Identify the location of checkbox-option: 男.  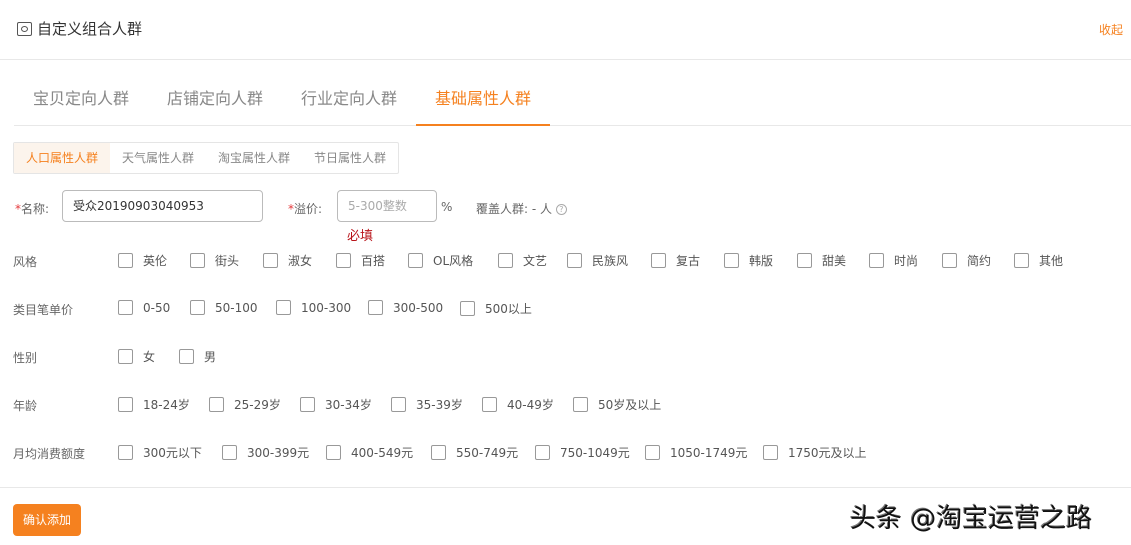
(197, 356).